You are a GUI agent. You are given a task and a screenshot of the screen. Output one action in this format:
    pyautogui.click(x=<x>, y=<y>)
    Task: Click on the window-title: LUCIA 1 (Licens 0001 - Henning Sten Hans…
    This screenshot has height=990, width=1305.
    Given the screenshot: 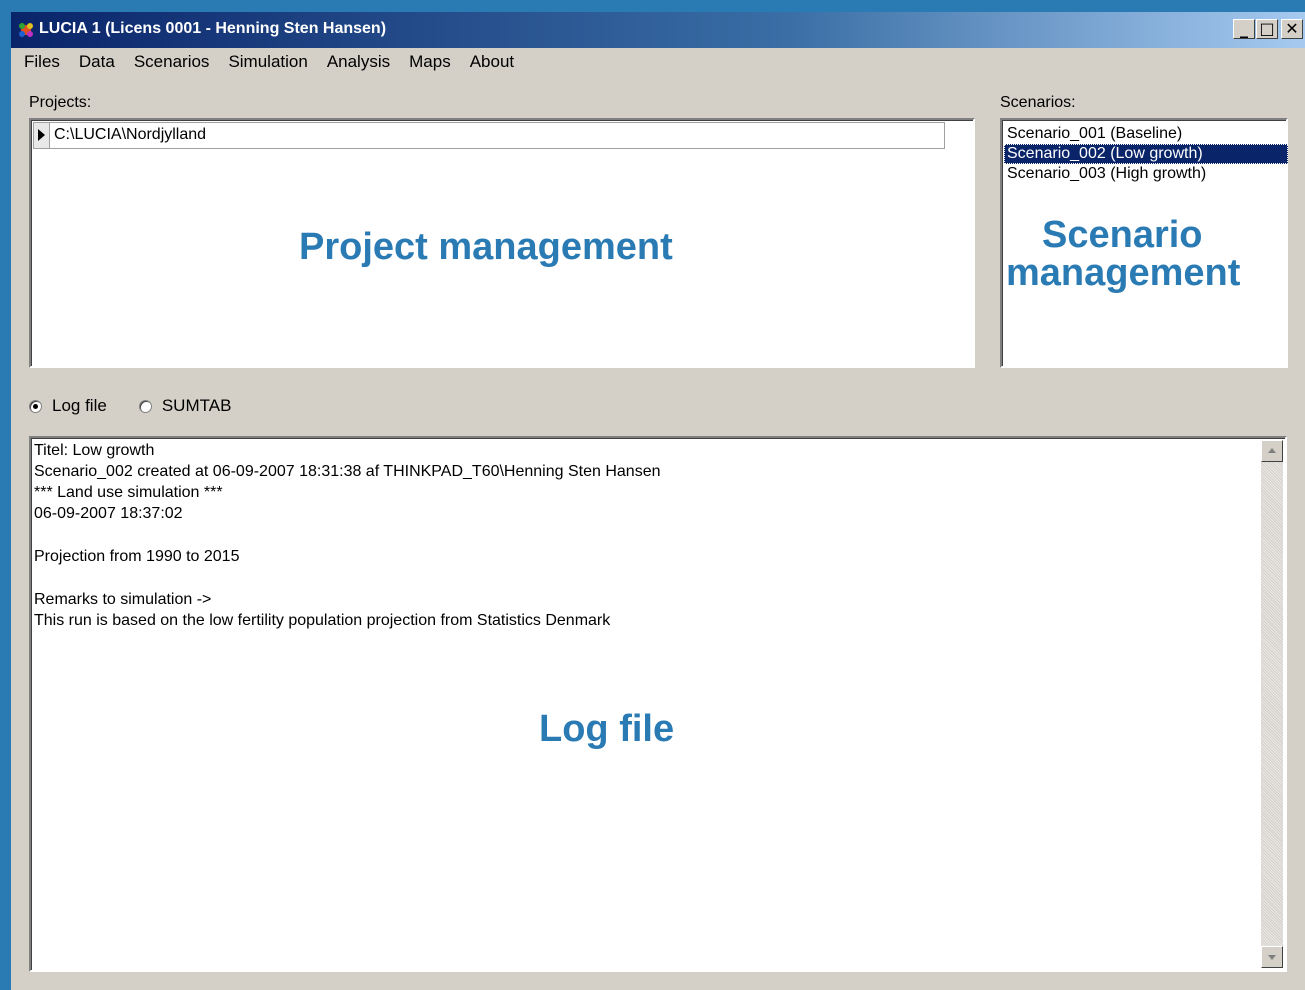 What is the action you would take?
    pyautogui.click(x=213, y=28)
    